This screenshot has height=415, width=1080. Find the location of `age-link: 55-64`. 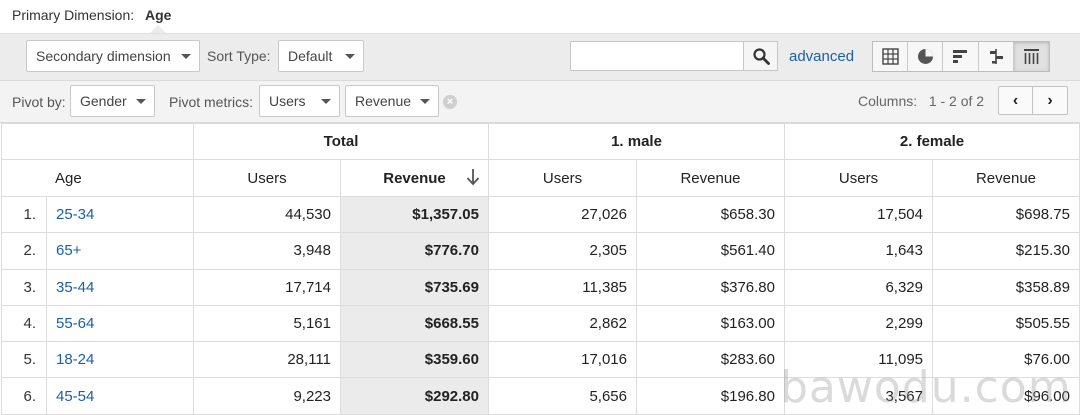

age-link: 55-64 is located at coordinates (120, 323).